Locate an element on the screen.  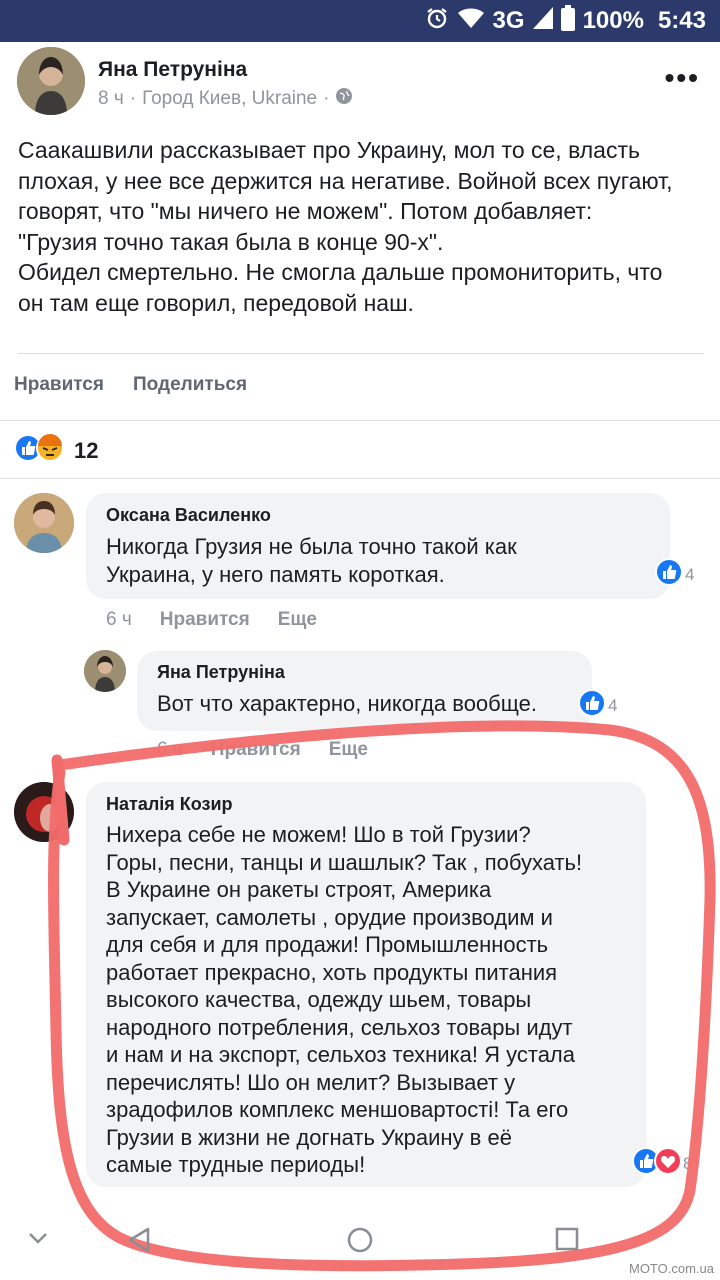
status-bar: 3G 100% 5:43 is located at coordinates (360, 21).